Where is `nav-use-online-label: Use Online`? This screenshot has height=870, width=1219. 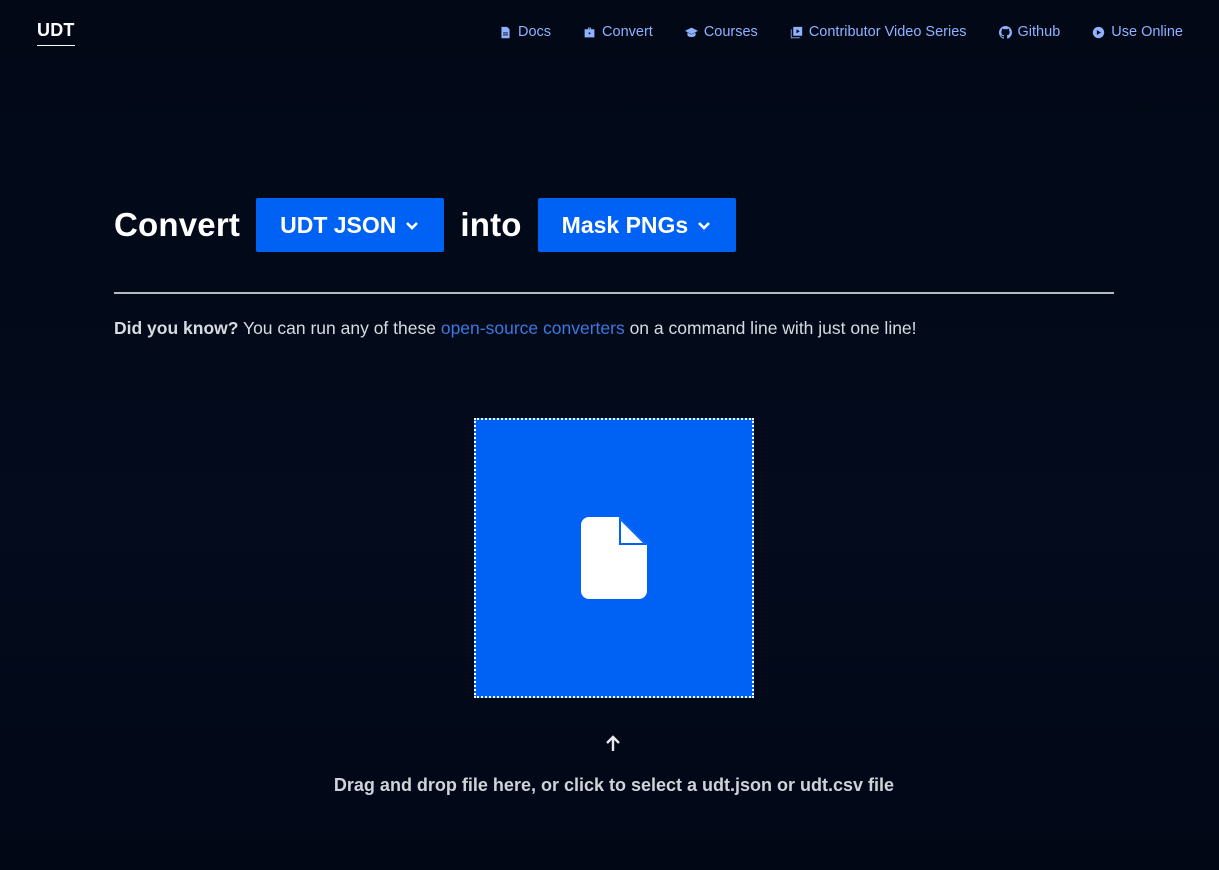
nav-use-online-label: Use Online is located at coordinates (1147, 32).